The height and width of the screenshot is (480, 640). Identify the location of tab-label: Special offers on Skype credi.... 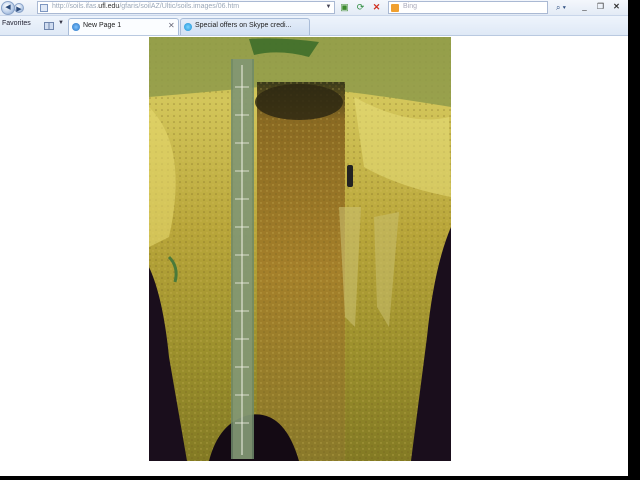
(243, 25).